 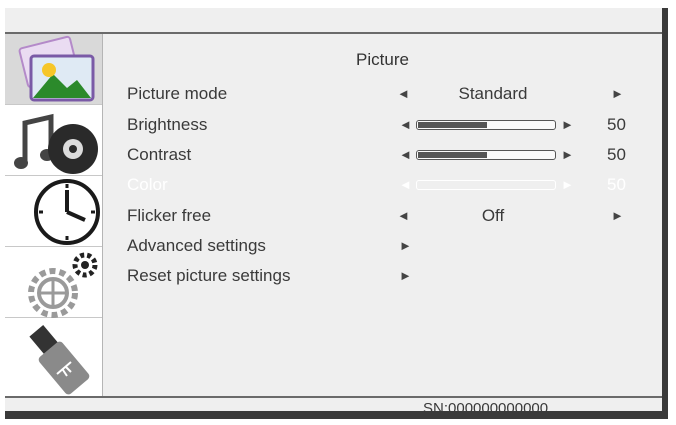 I want to click on sidebar, so click(x=54, y=215).